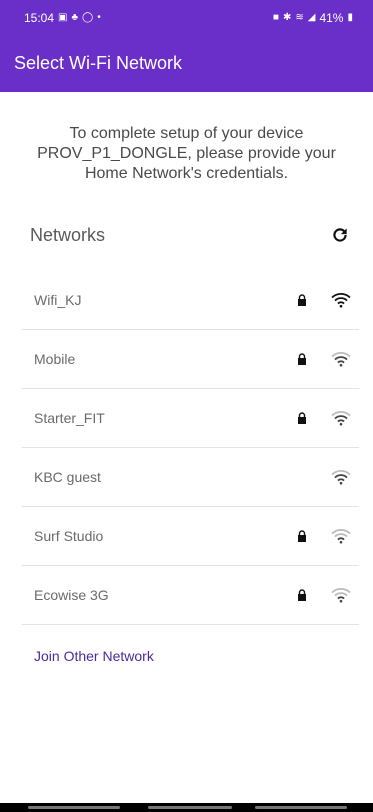 The width and height of the screenshot is (373, 812). I want to click on lock-placeholder, so click(302, 477).